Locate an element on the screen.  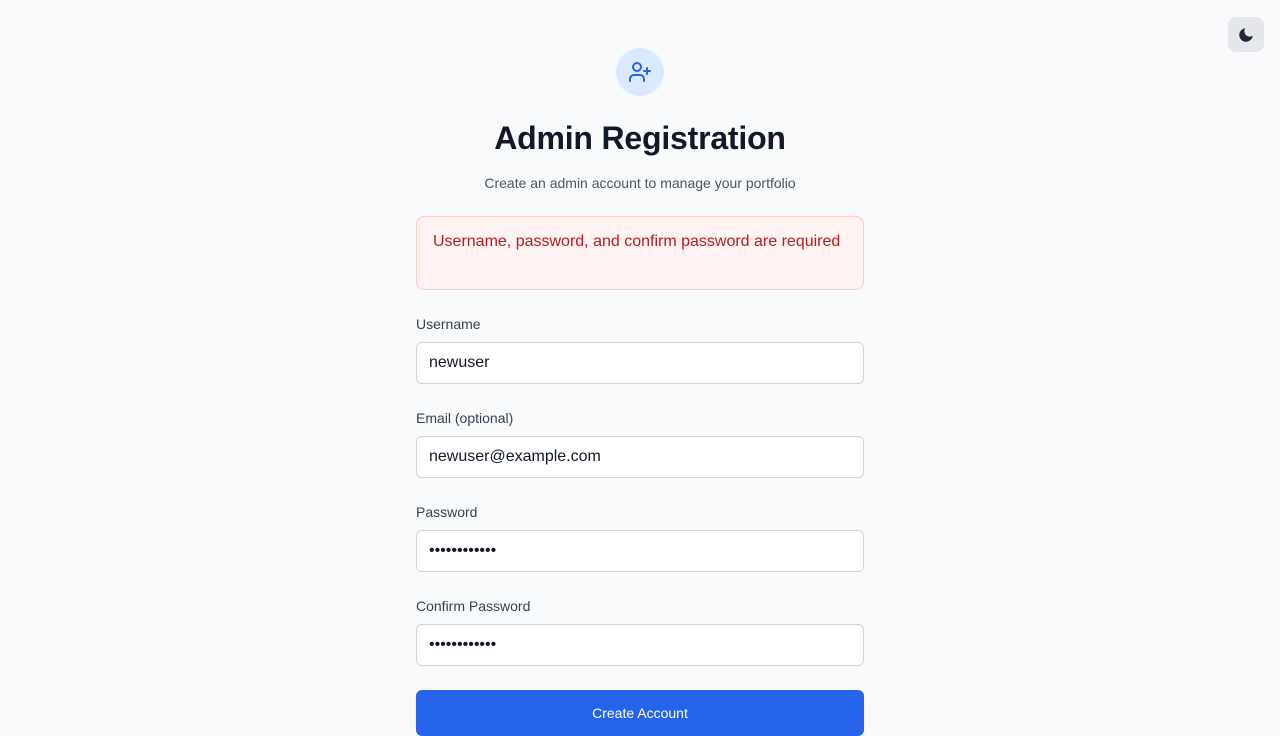
avatar is located at coordinates (640, 72).